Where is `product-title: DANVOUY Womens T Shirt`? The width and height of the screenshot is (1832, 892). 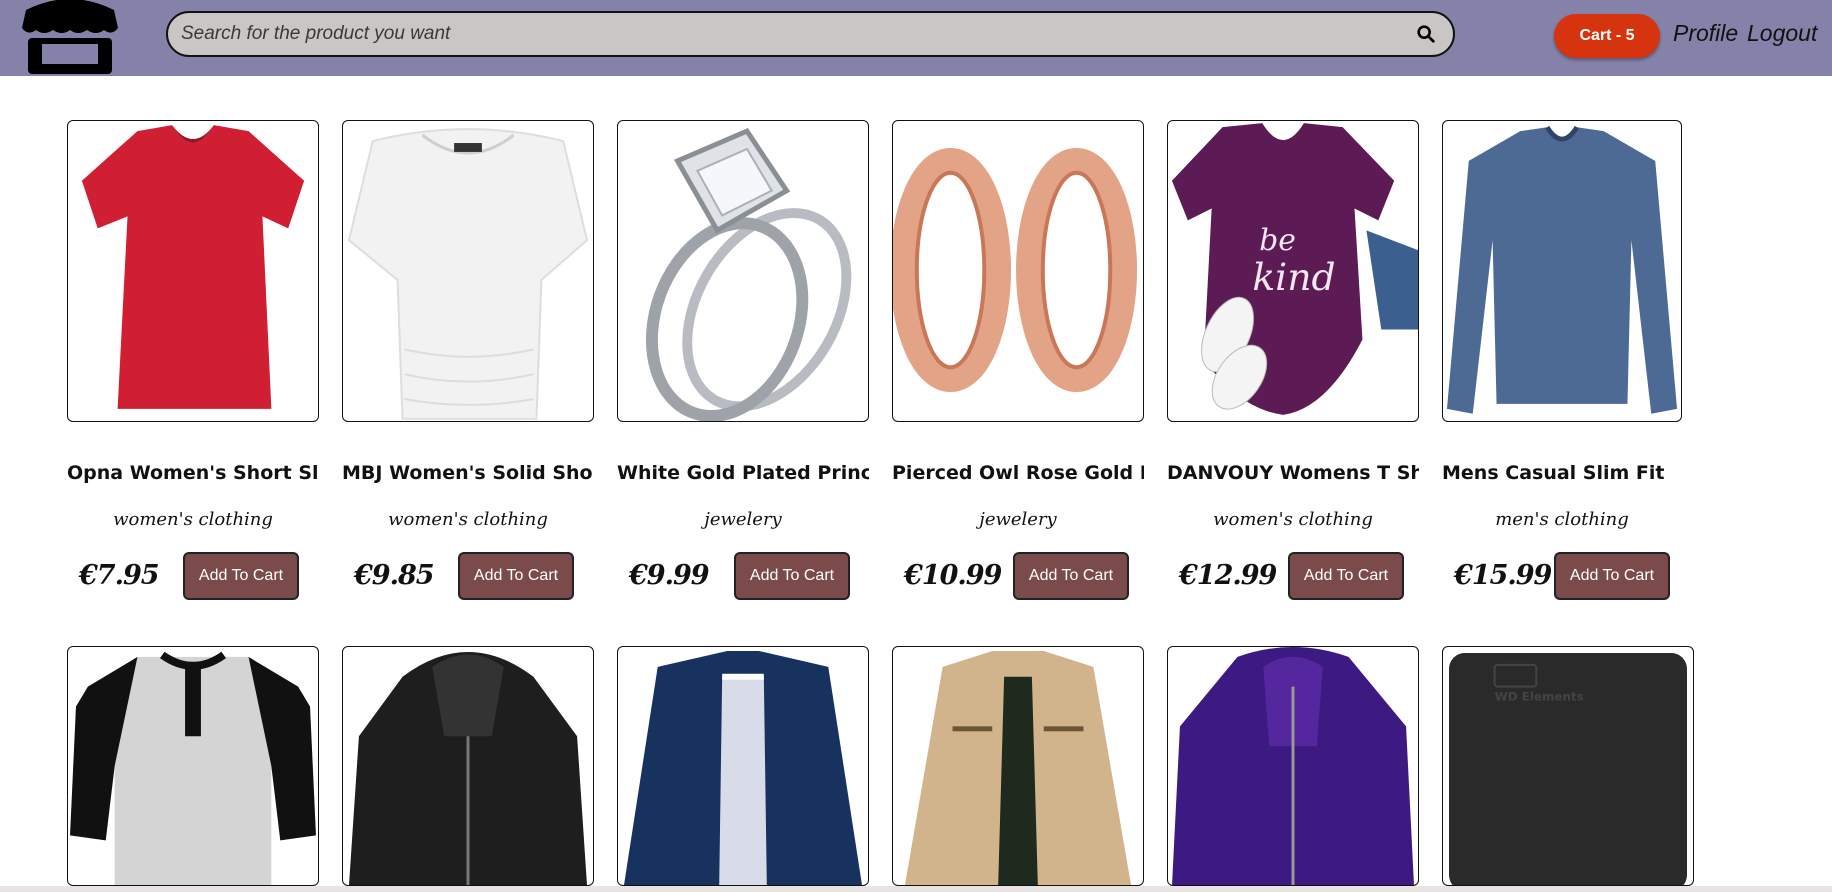
product-title: DANVOUY Womens T Shirt is located at coordinates (1293, 473).